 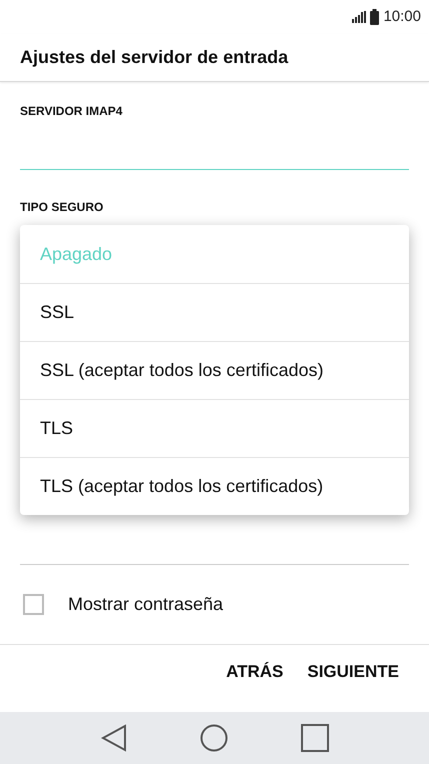 What do you see at coordinates (72, 111) in the screenshot?
I see `field-label: SERVIDOR IMAP4` at bounding box center [72, 111].